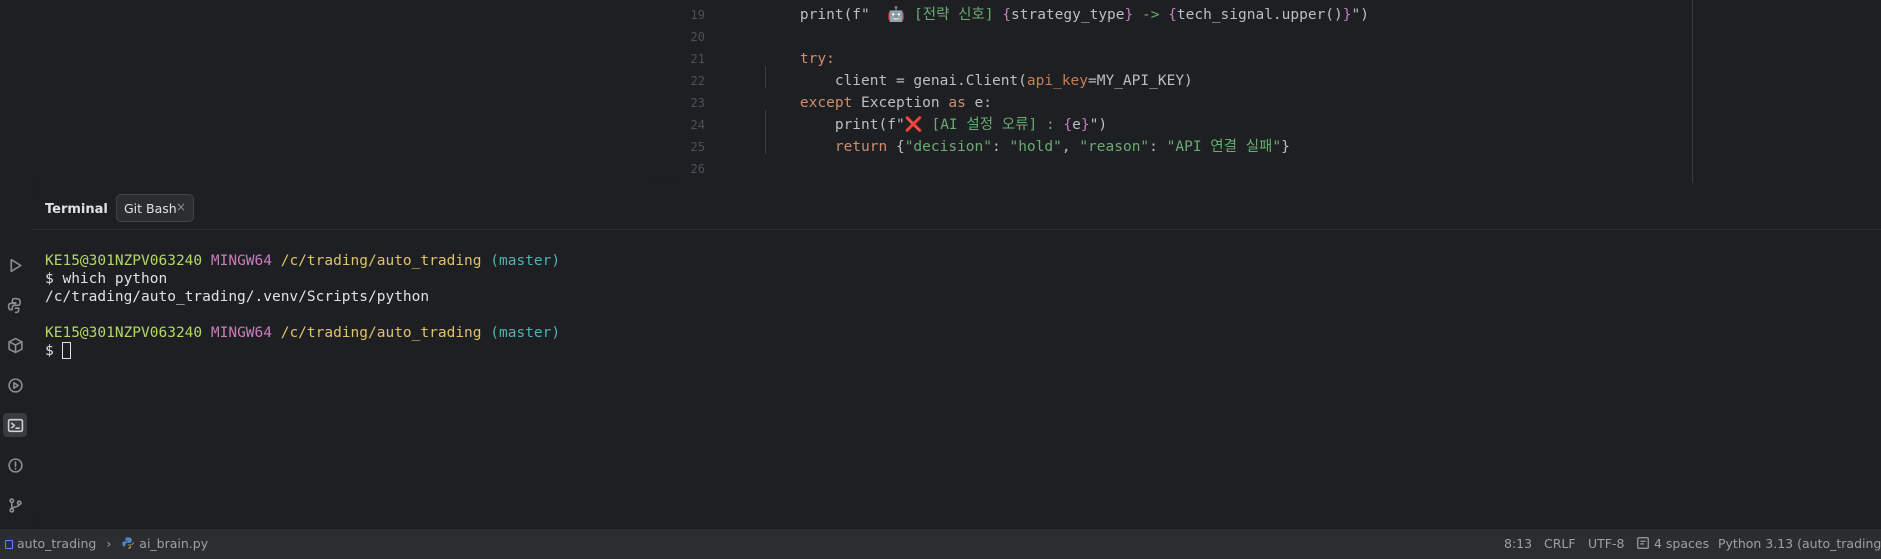 This screenshot has width=1881, height=559. I want to click on breadcrumb-file: ai_brain.py, so click(173, 543).